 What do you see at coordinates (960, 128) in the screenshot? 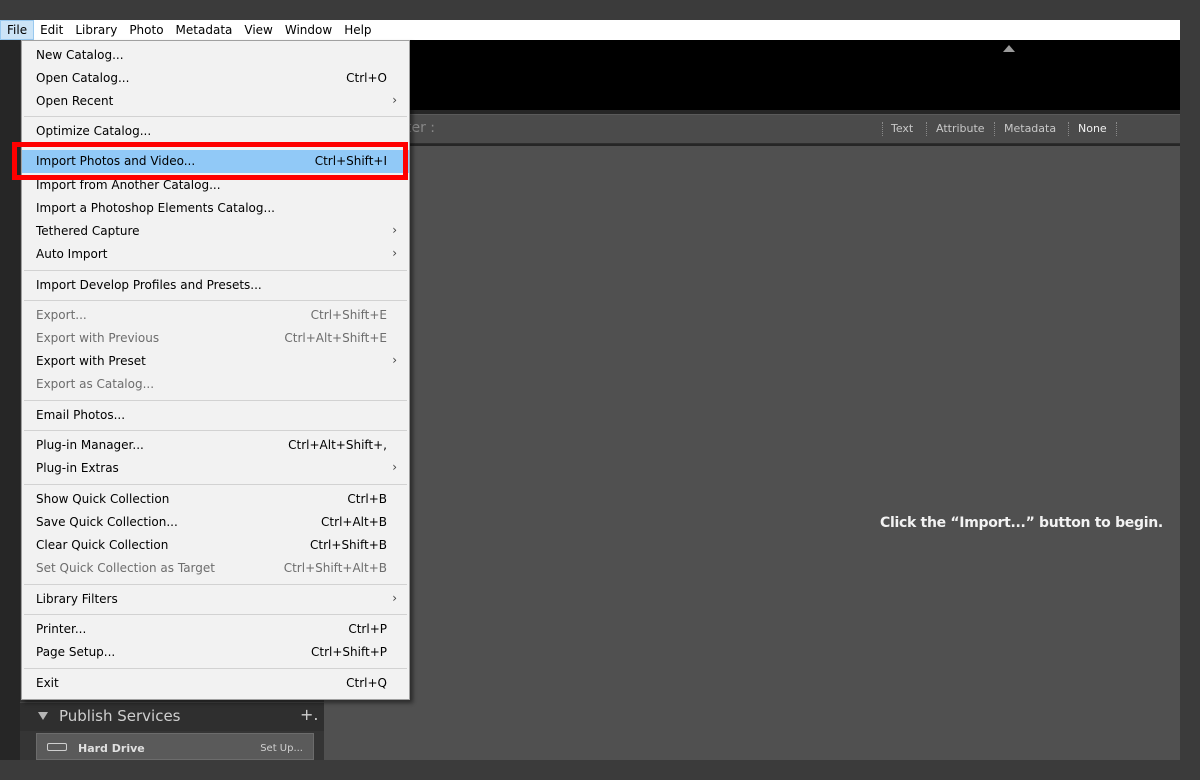
I see `filter-attribute: Attribute` at bounding box center [960, 128].